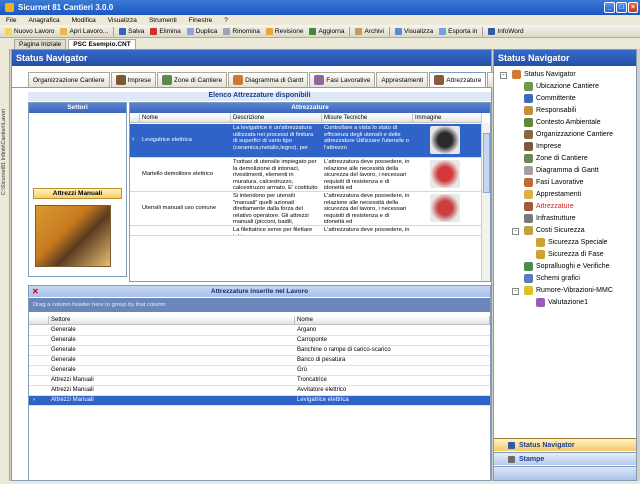 The height and width of the screenshot is (484, 640). What do you see at coordinates (259, 391) in the screenshot?
I see `inserita-row: Attrezzi Manuali Avvitatore elettrico` at bounding box center [259, 391].